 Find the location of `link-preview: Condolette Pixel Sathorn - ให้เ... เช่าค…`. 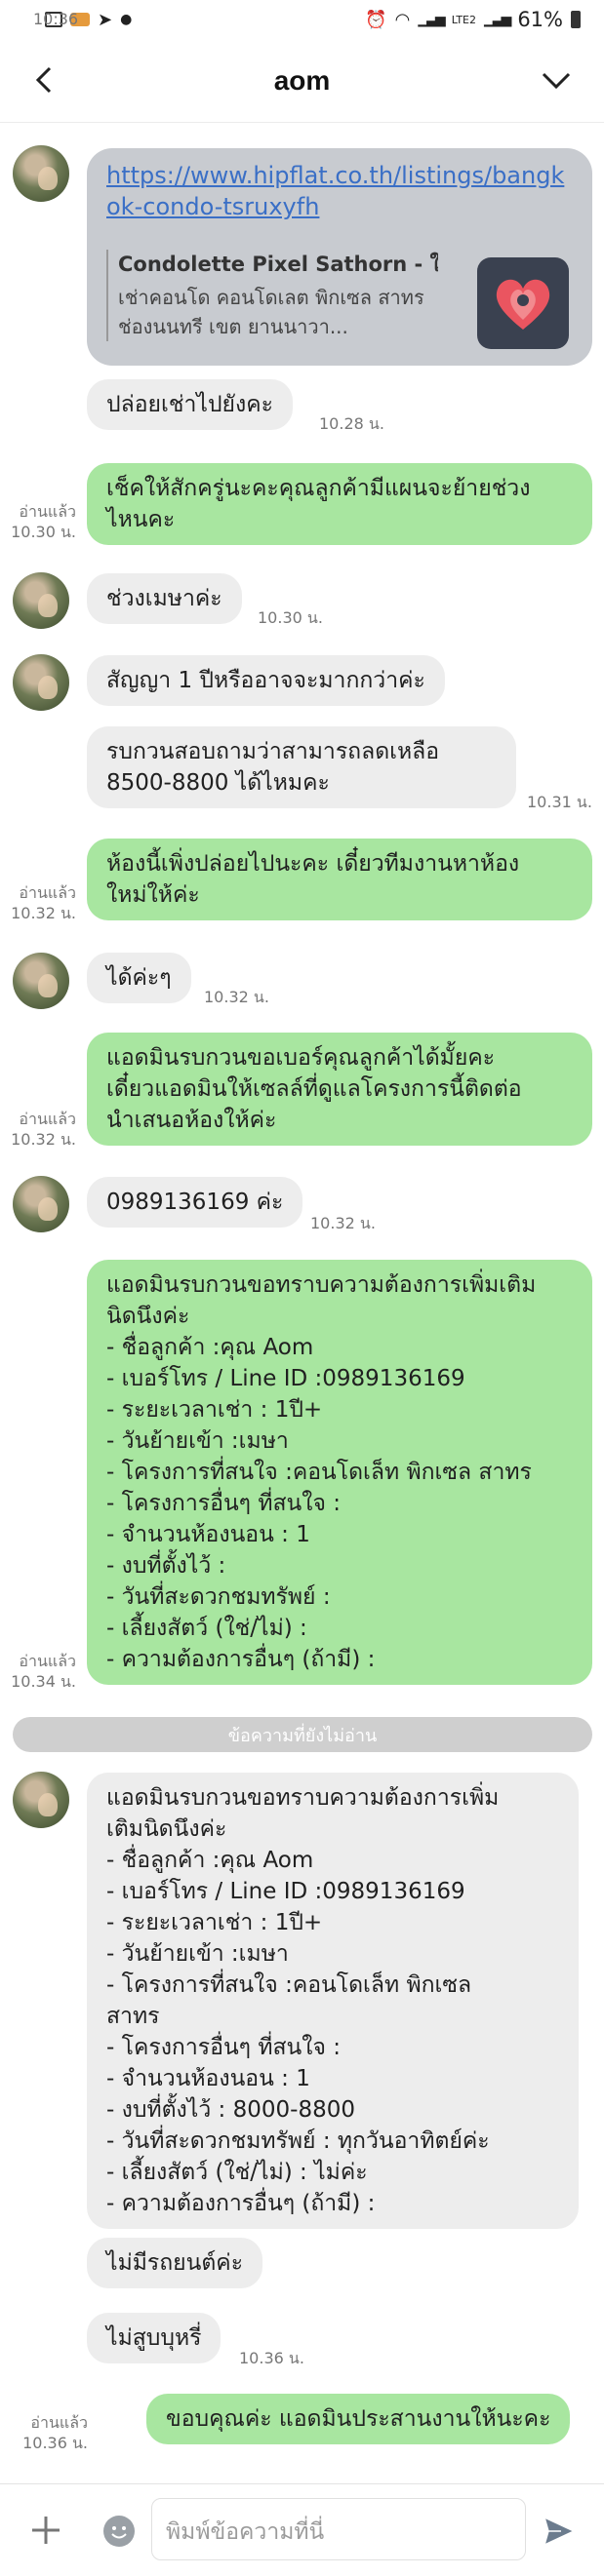

link-preview: Condolette Pixel Sathorn - ให้เ... เช่าค… is located at coordinates (272, 295).